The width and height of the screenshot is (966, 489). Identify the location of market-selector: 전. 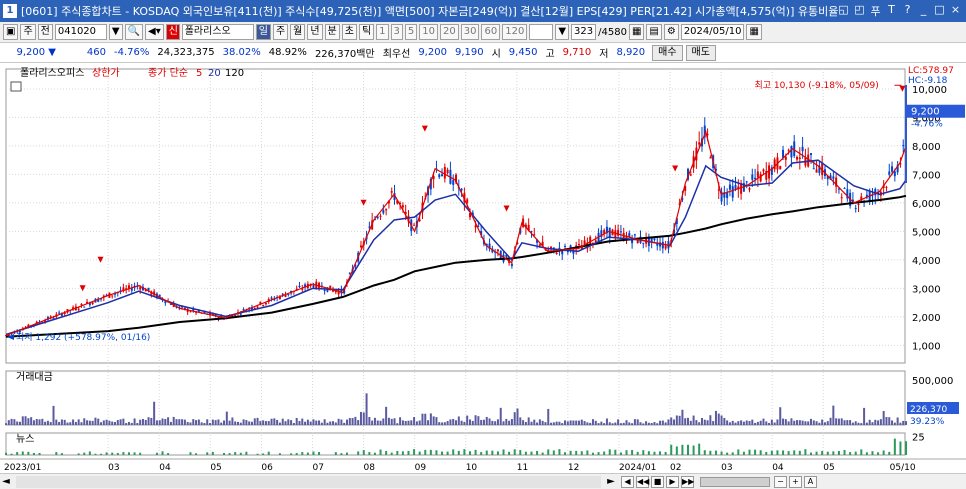
(45, 32).